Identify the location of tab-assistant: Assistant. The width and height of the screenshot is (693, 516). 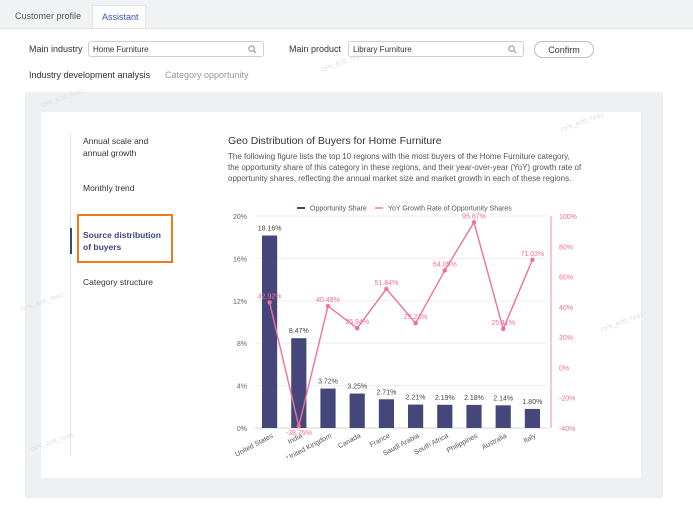
(119, 16).